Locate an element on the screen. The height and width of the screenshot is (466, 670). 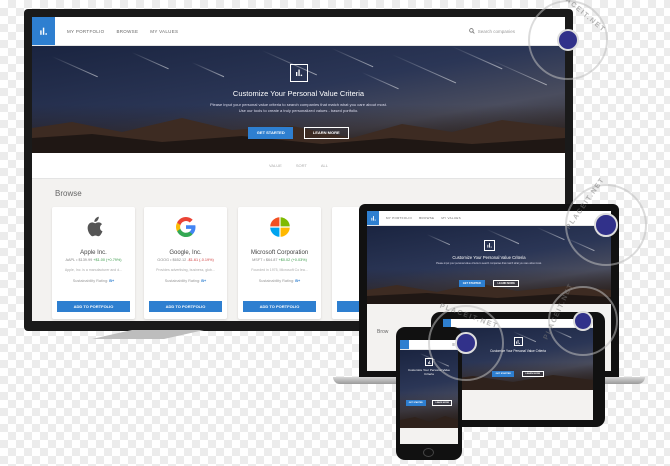
company-name: Microsoft Corporation is located at coordinates (279, 253).